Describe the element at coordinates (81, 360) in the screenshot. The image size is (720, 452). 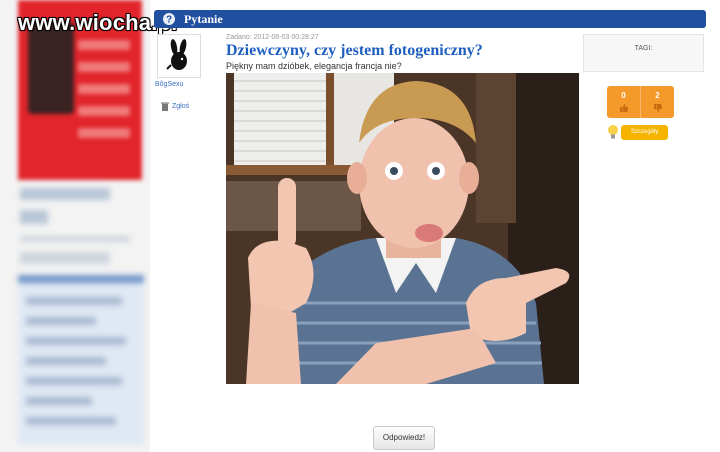
I see `sidebar-panel` at that location.